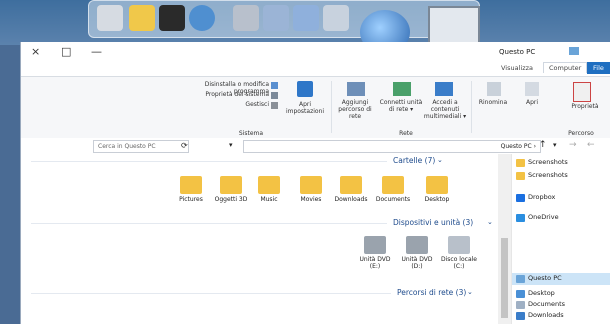 This screenshot has width=610, height=324. I want to click on music-icon, so click(269, 185).